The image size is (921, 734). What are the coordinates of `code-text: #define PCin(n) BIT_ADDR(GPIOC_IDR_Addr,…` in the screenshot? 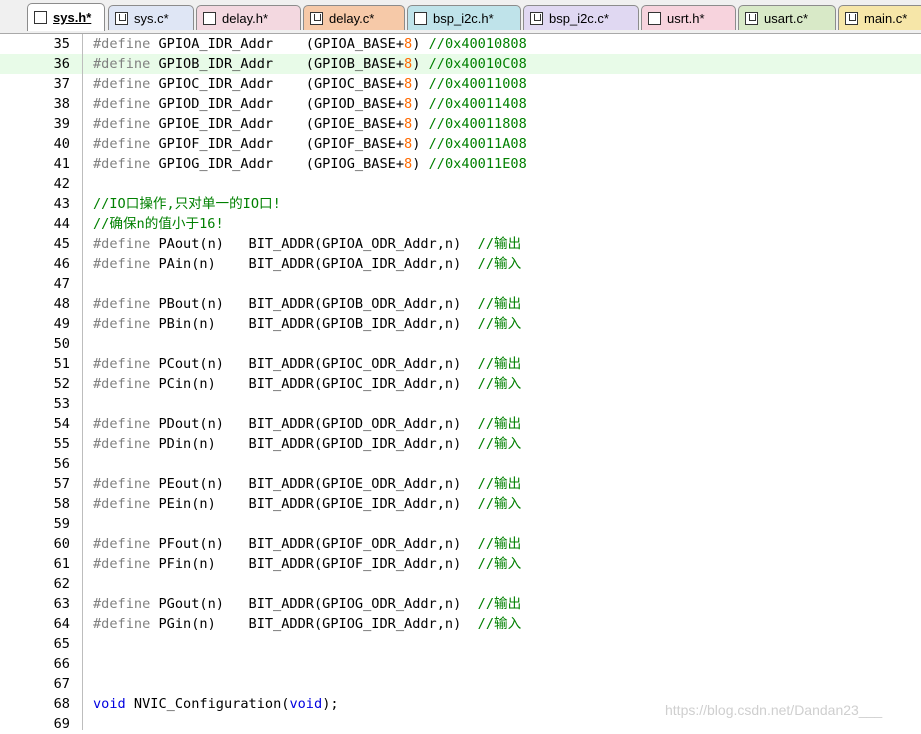 It's located at (307, 384).